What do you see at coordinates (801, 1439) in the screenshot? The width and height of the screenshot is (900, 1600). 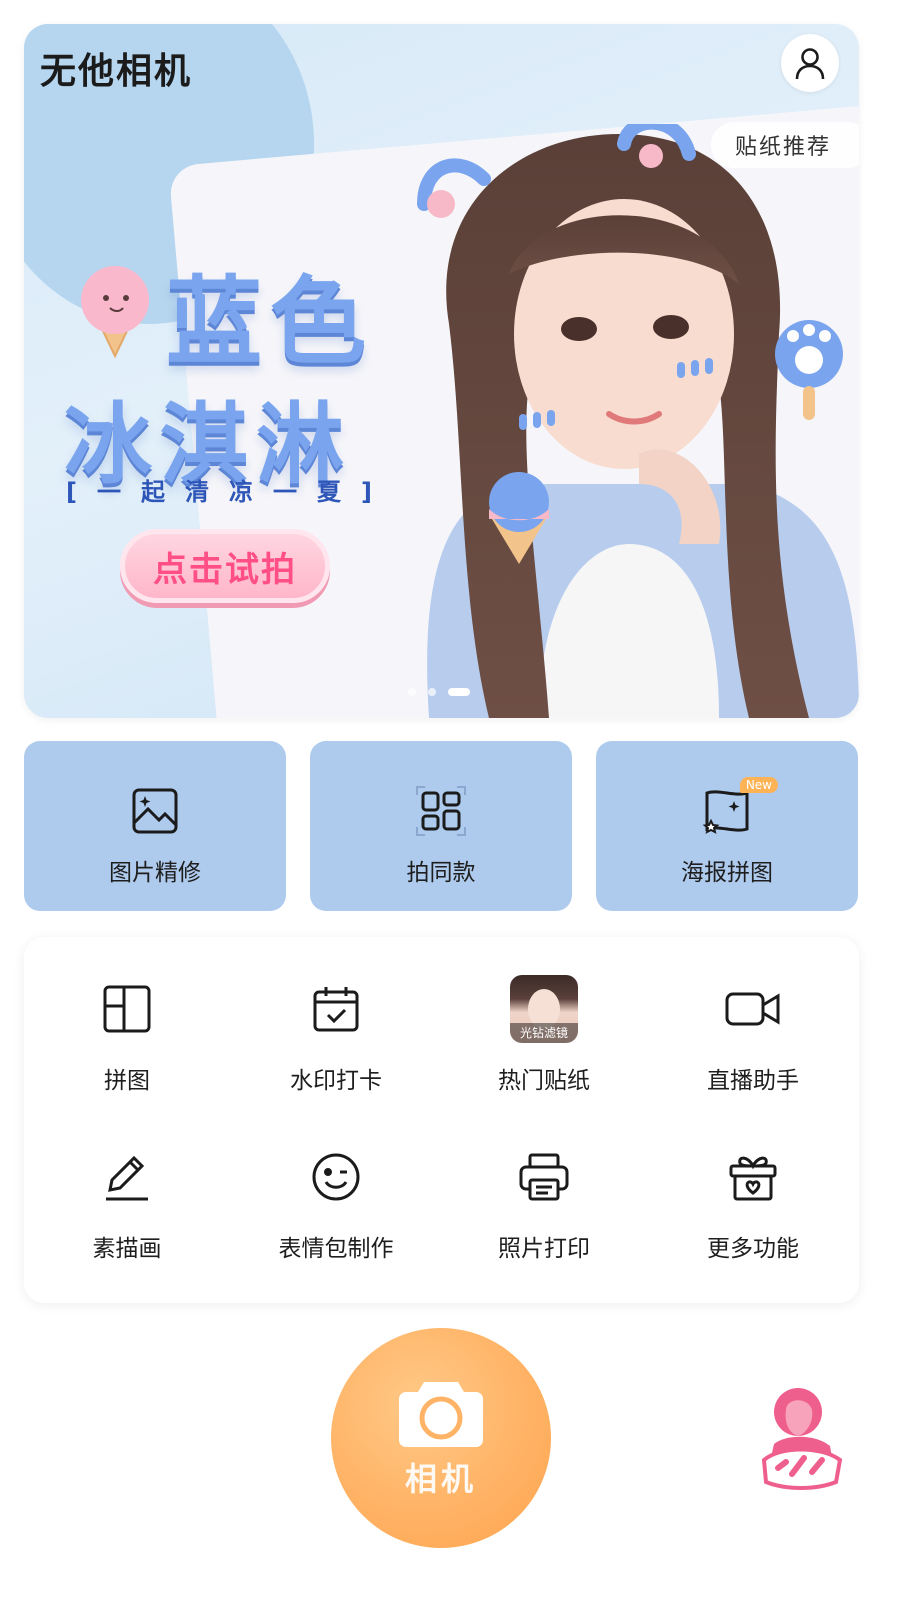 I see `promo-sticker-icon` at bounding box center [801, 1439].